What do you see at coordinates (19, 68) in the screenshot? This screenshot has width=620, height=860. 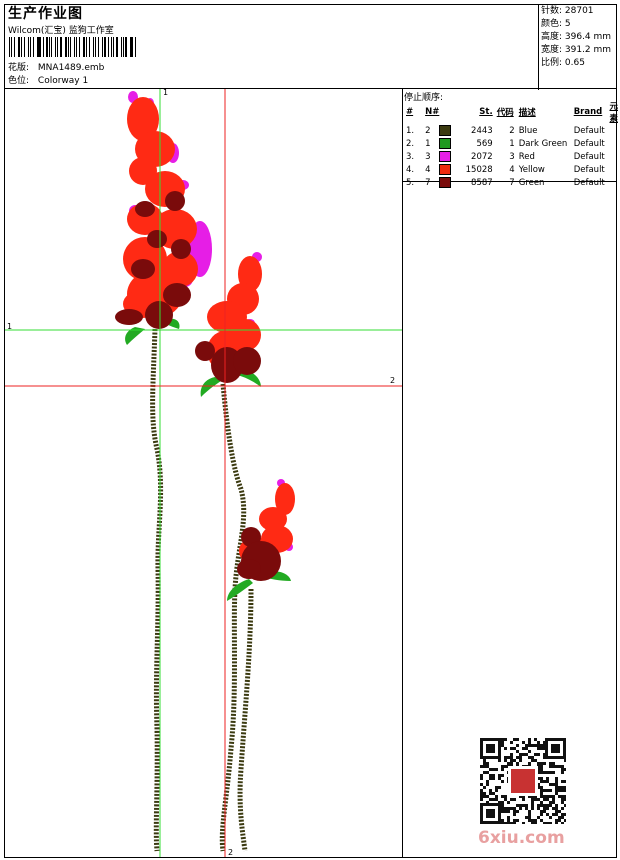 I see `pattern-label: 花版:` at bounding box center [19, 68].